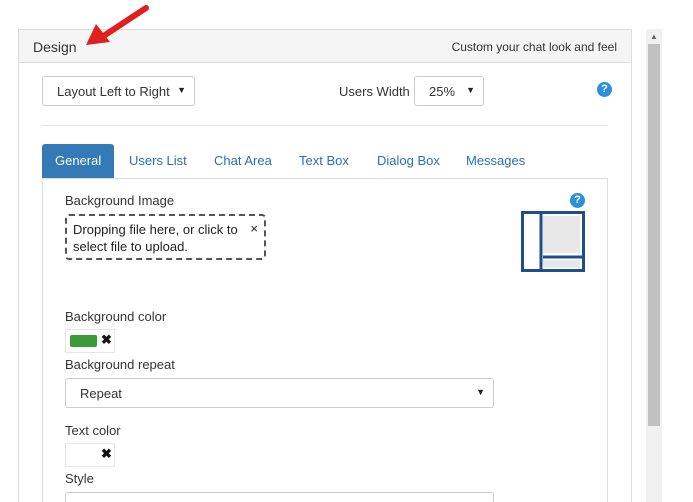  I want to click on tab-messages: Messages, so click(495, 161).